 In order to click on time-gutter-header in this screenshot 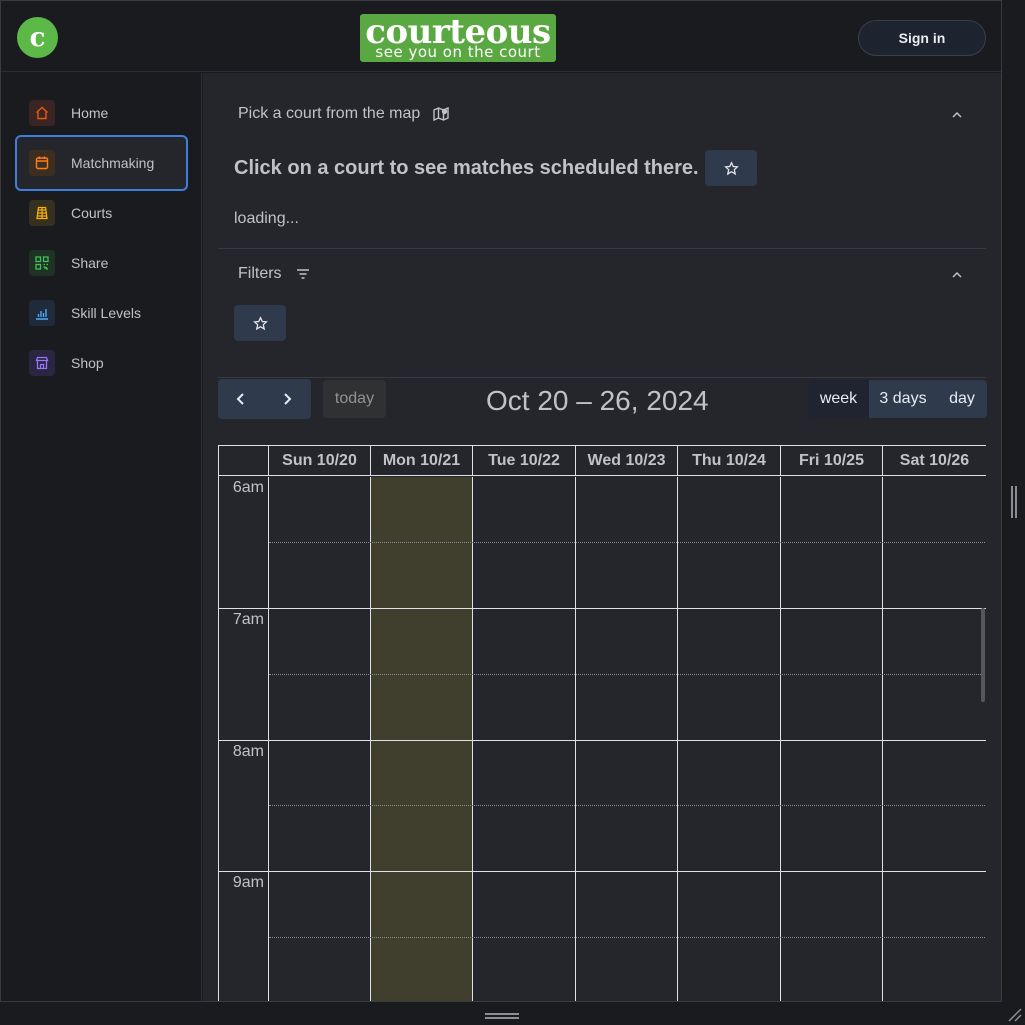, I will do `click(244, 461)`.